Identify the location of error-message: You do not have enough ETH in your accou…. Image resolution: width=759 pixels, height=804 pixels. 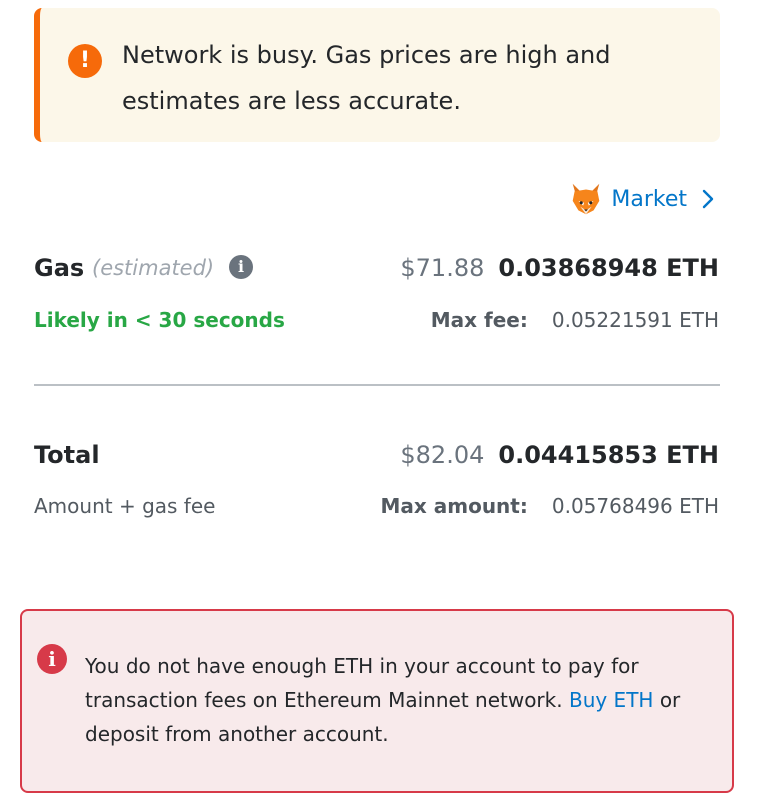
(362, 683).